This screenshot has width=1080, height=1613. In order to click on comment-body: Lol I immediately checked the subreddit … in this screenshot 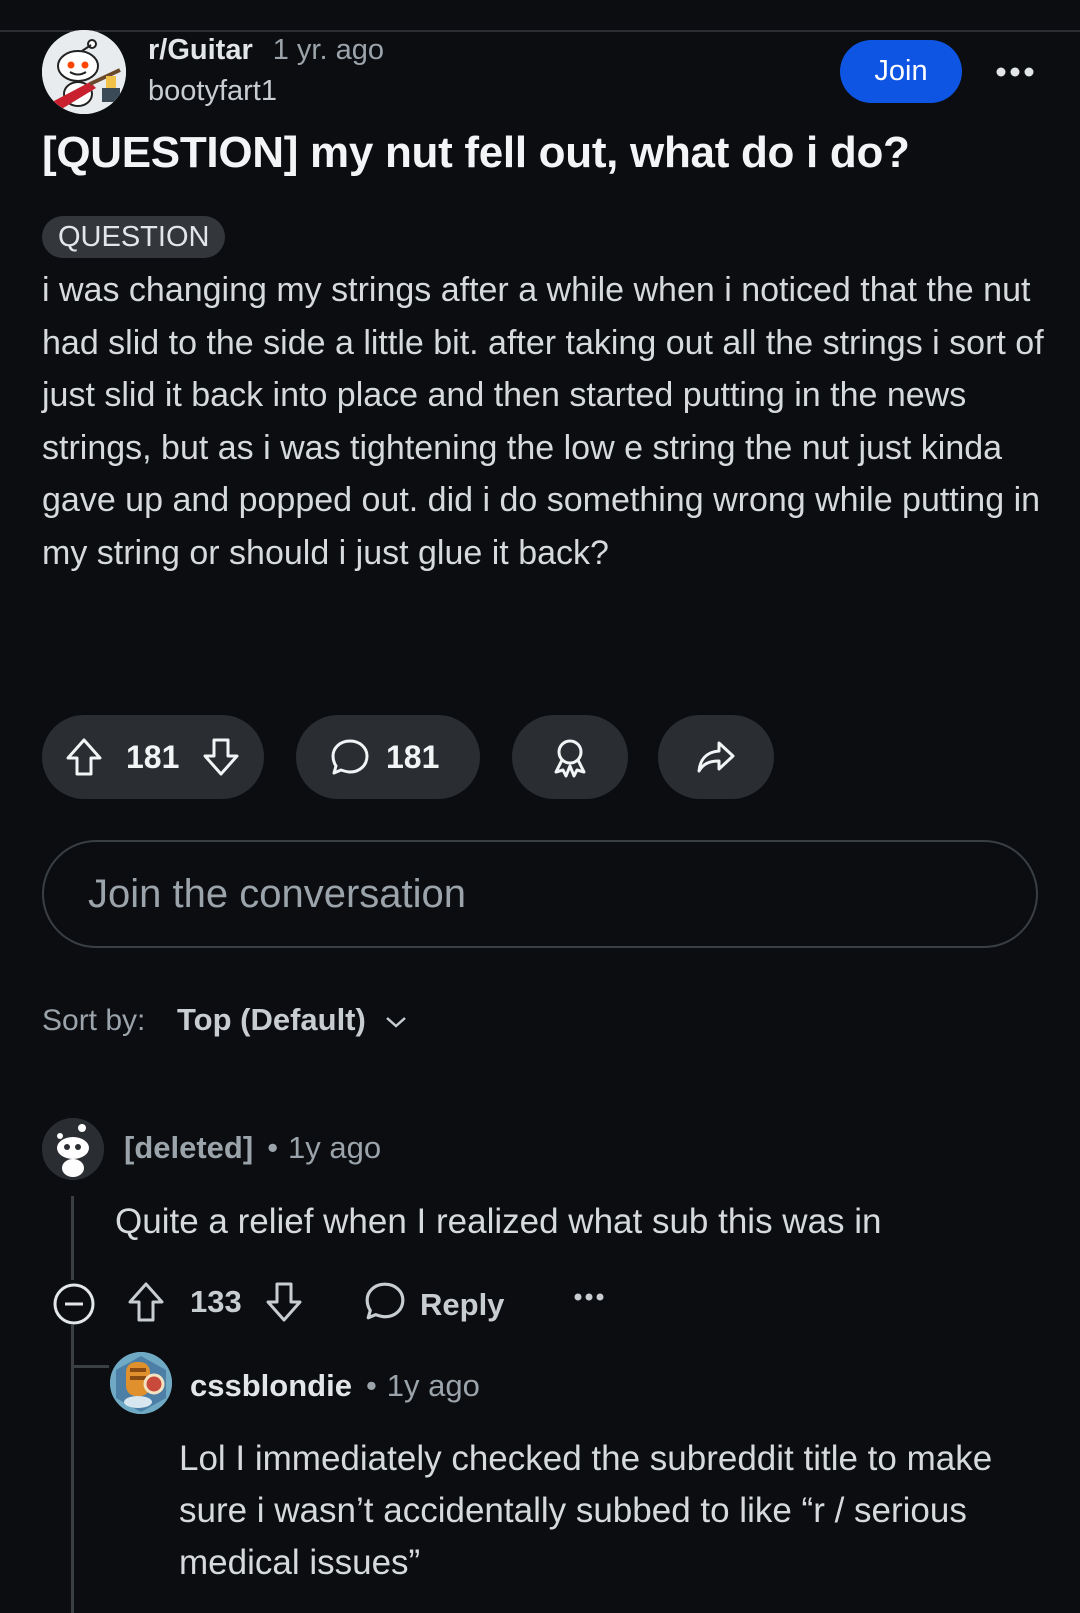, I will do `click(586, 1510)`.